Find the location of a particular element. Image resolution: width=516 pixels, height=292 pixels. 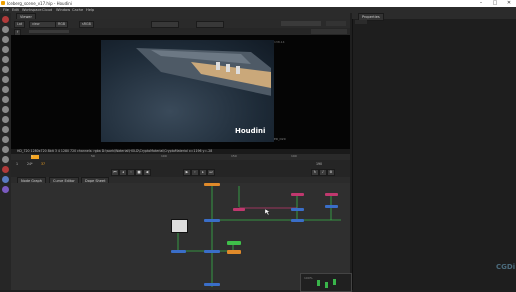

close-icon: ✕ is located at coordinates (509, 3).